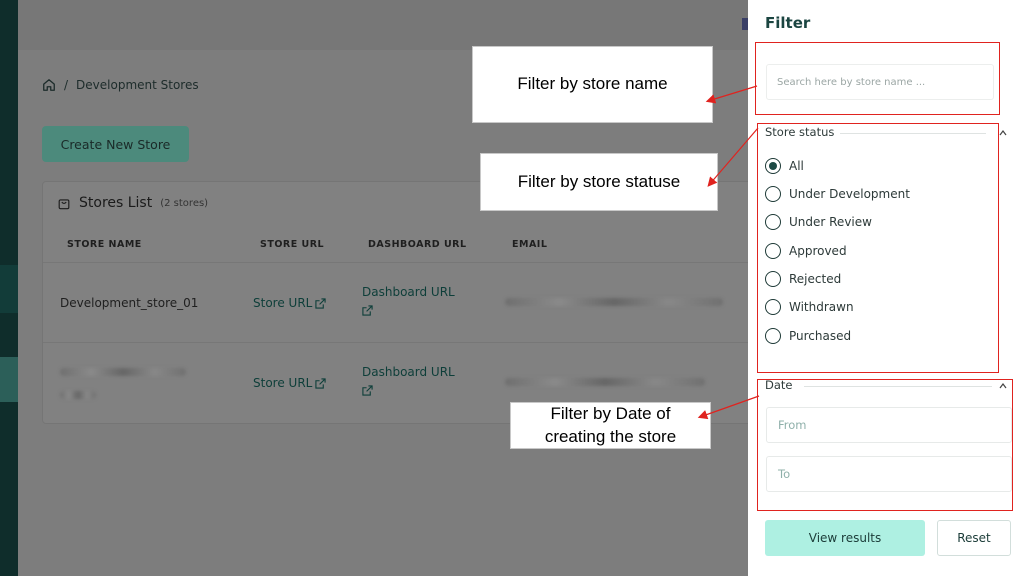 Image resolution: width=1024 pixels, height=576 pixels. Describe the element at coordinates (1003, 133) in the screenshot. I see `chevron-up-icon` at that location.